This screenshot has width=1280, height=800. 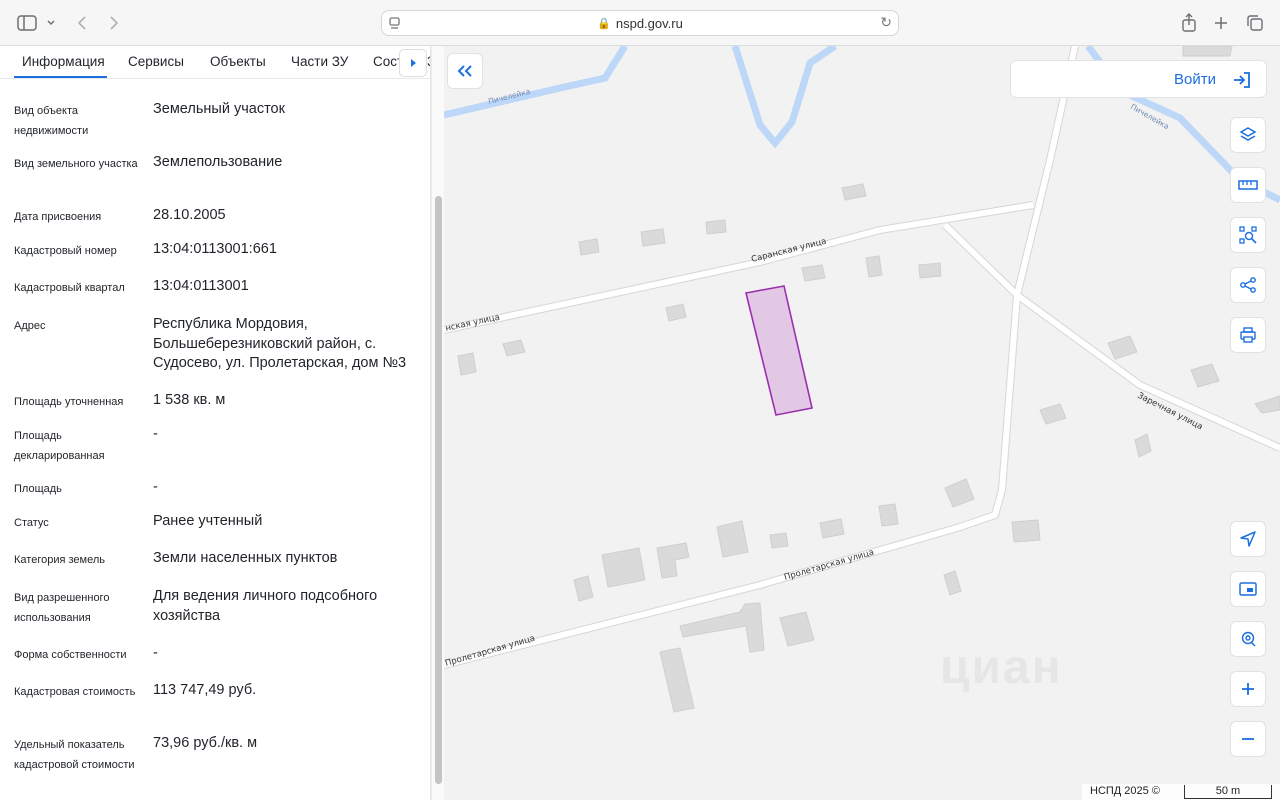 I want to click on sidebar-icon, so click(x=36, y=23).